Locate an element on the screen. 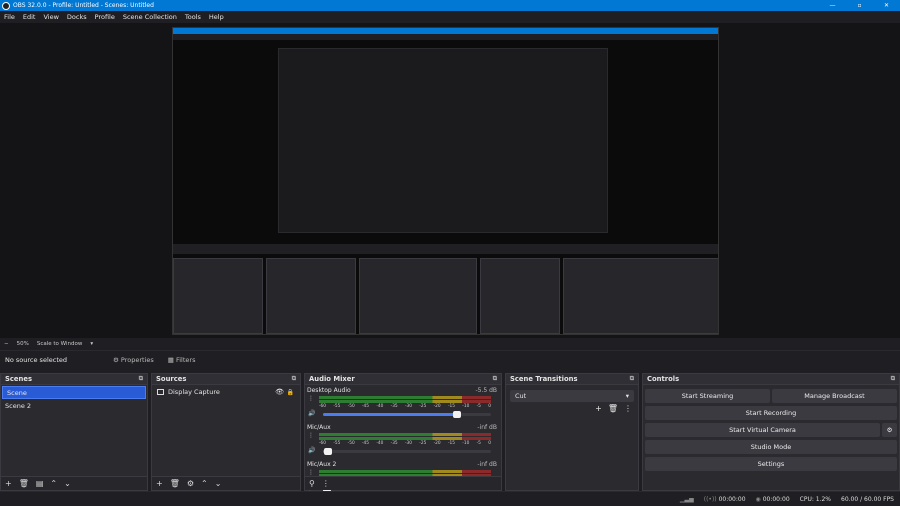  start-streaming-button: Start Streaming is located at coordinates (707, 396).